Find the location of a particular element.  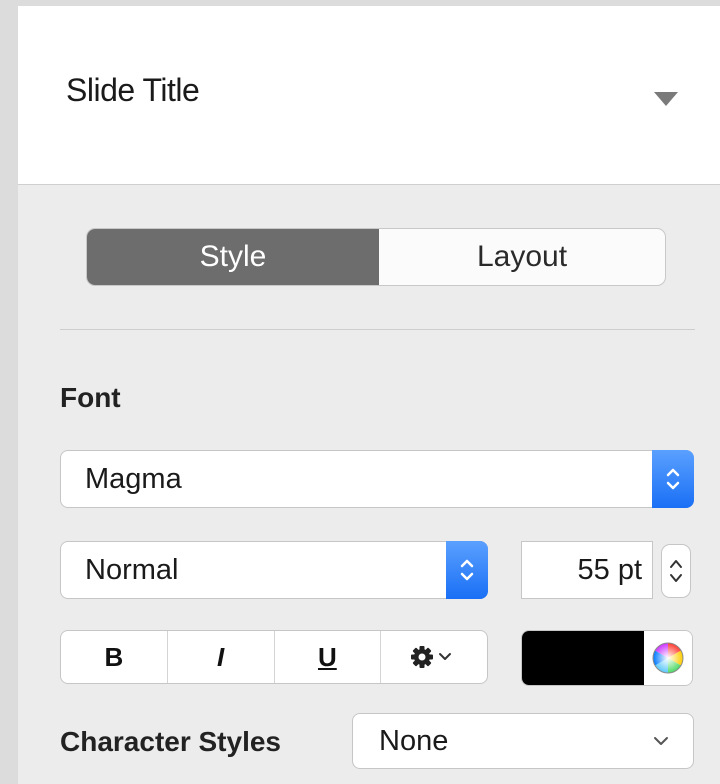

italic-button: I is located at coordinates (221, 657).